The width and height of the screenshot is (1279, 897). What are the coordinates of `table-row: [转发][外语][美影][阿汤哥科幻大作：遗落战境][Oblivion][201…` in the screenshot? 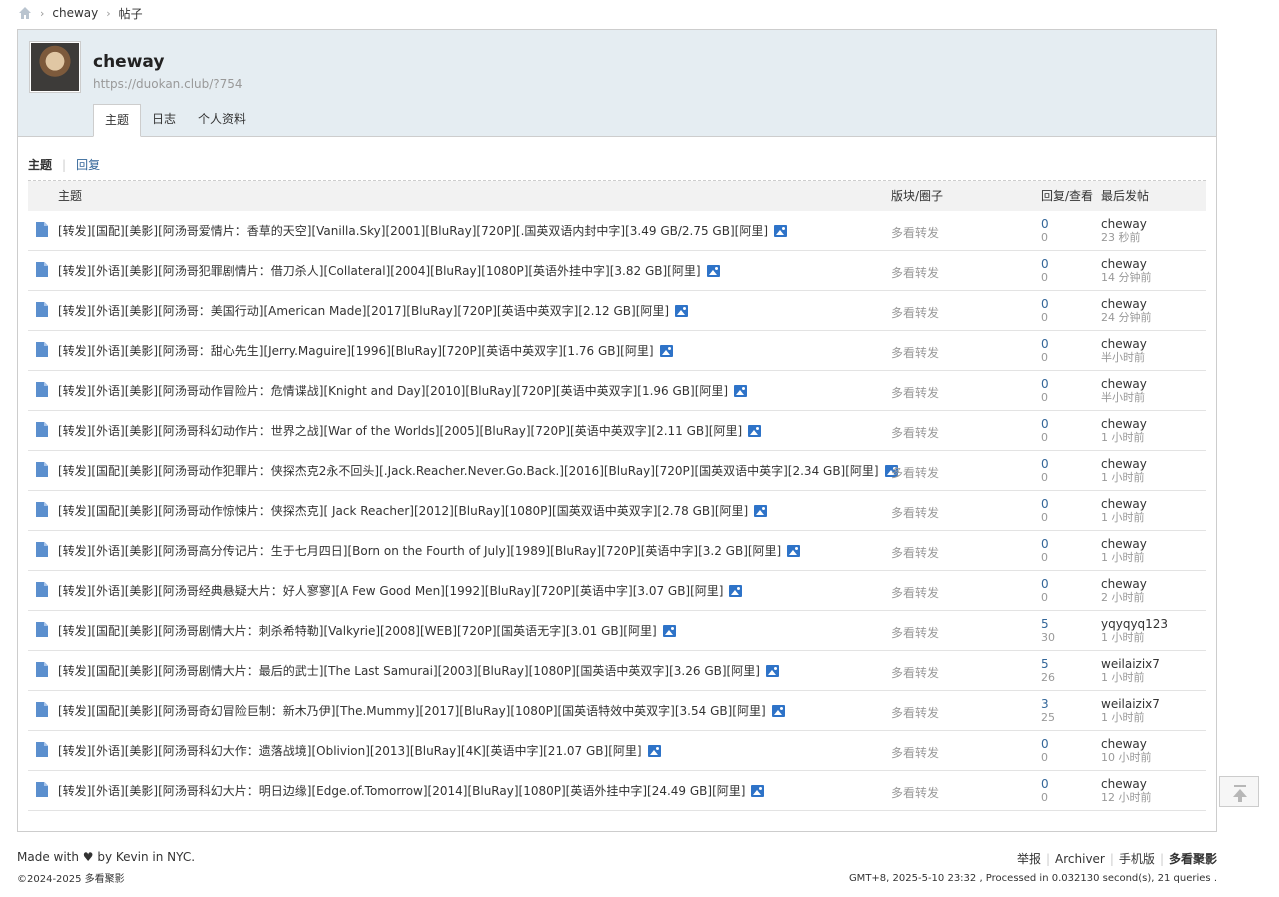 It's located at (617, 751).